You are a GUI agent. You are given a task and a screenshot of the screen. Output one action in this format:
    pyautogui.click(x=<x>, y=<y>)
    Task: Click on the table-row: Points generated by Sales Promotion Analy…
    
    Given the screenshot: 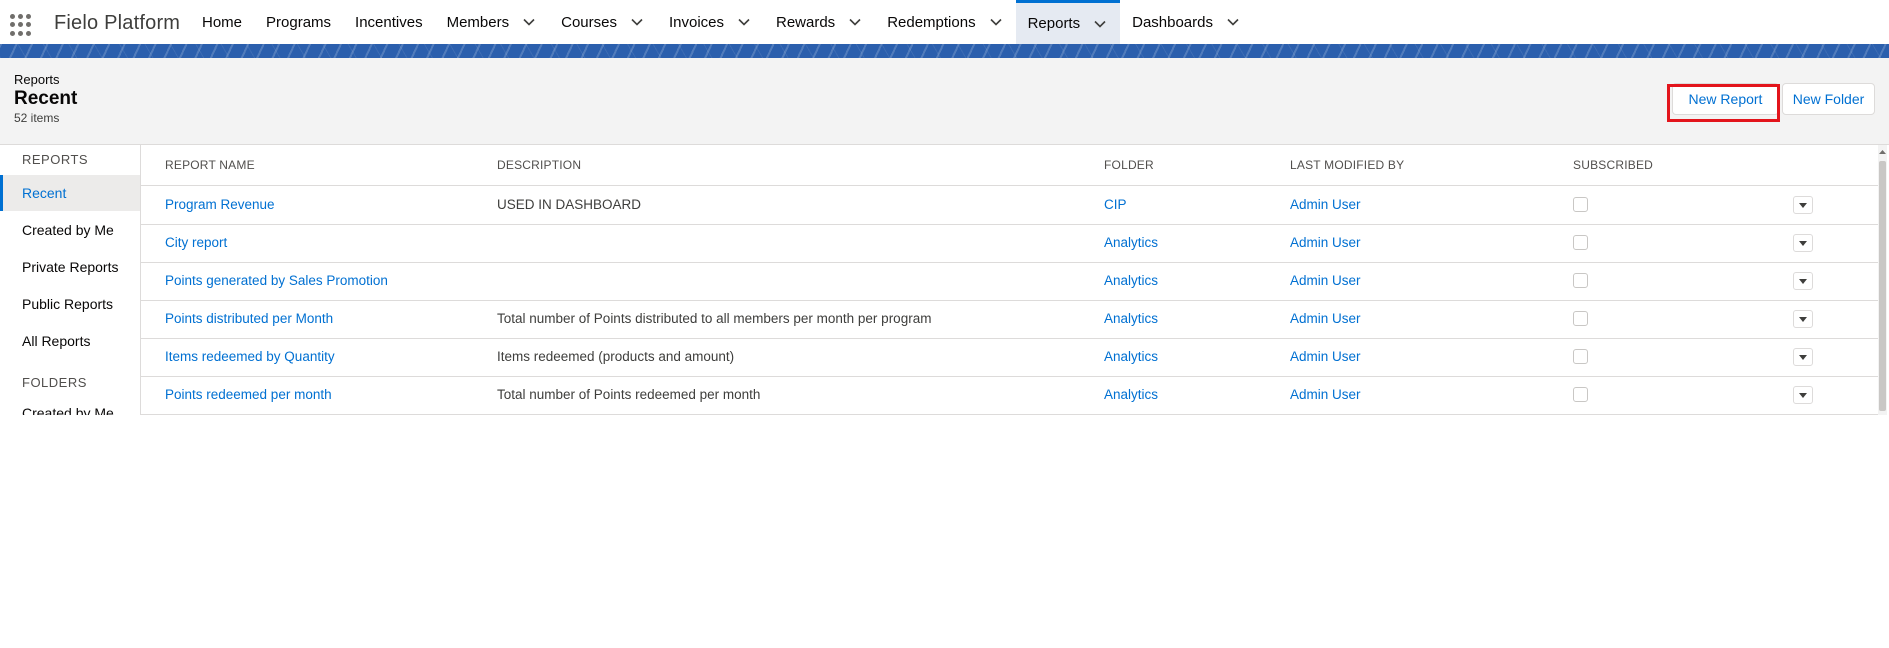 What is the action you would take?
    pyautogui.click(x=1011, y=281)
    